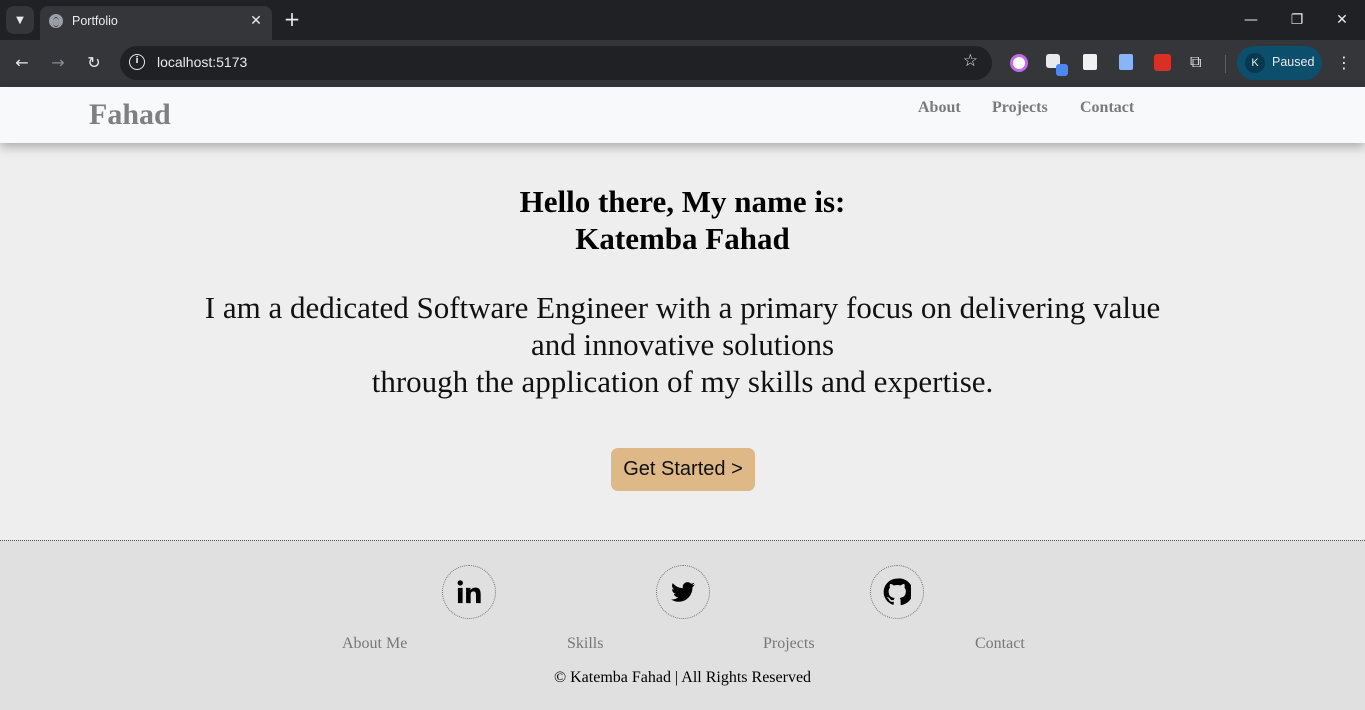  What do you see at coordinates (789, 644) in the screenshot?
I see `footer-link-projects: Projects` at bounding box center [789, 644].